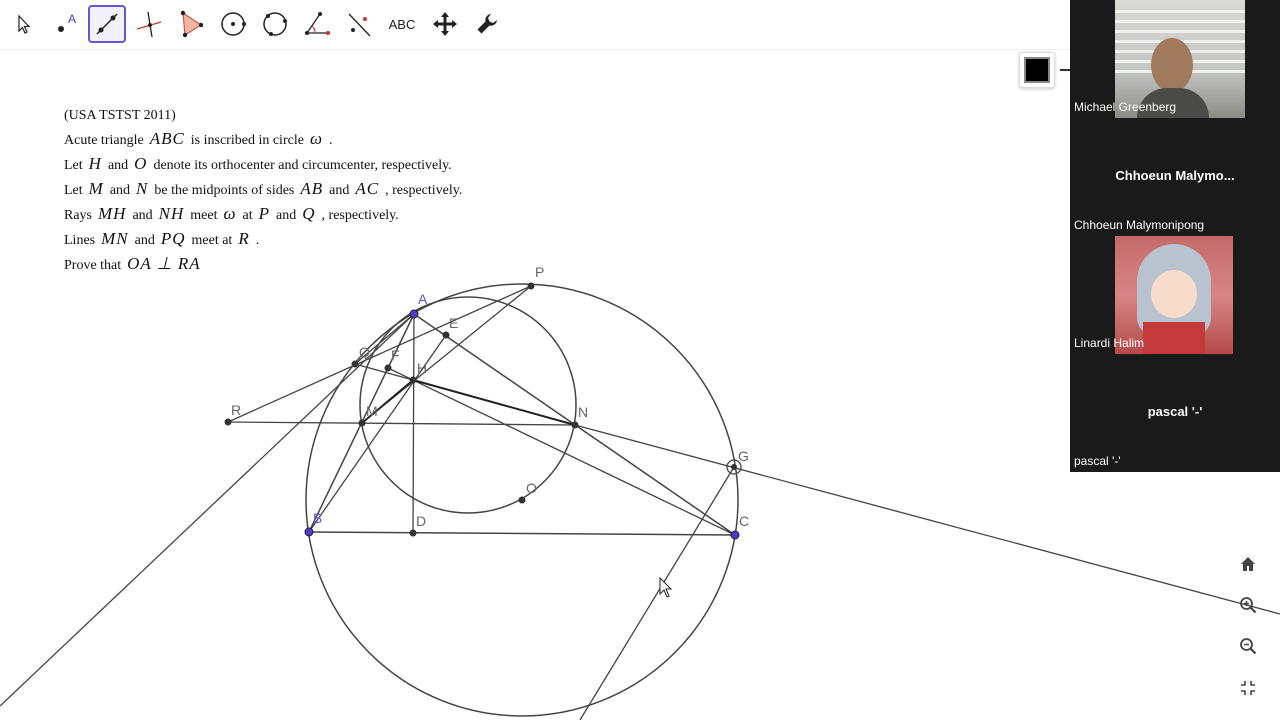 The height and width of the screenshot is (720, 1280). I want to click on circle-three-points-tool-button, so click(275, 24).